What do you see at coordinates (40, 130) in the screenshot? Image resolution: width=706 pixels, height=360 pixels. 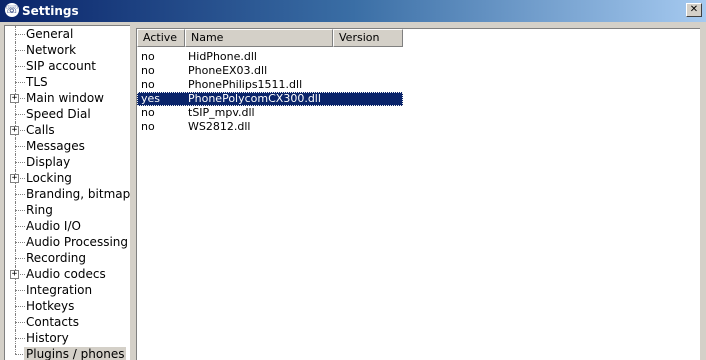 I see `tree-item-label: Calls` at bounding box center [40, 130].